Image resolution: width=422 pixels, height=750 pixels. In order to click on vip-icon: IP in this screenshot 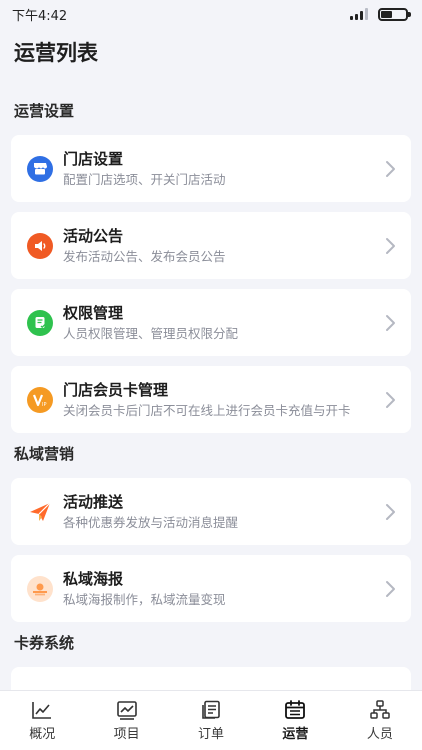, I will do `click(40, 399)`.